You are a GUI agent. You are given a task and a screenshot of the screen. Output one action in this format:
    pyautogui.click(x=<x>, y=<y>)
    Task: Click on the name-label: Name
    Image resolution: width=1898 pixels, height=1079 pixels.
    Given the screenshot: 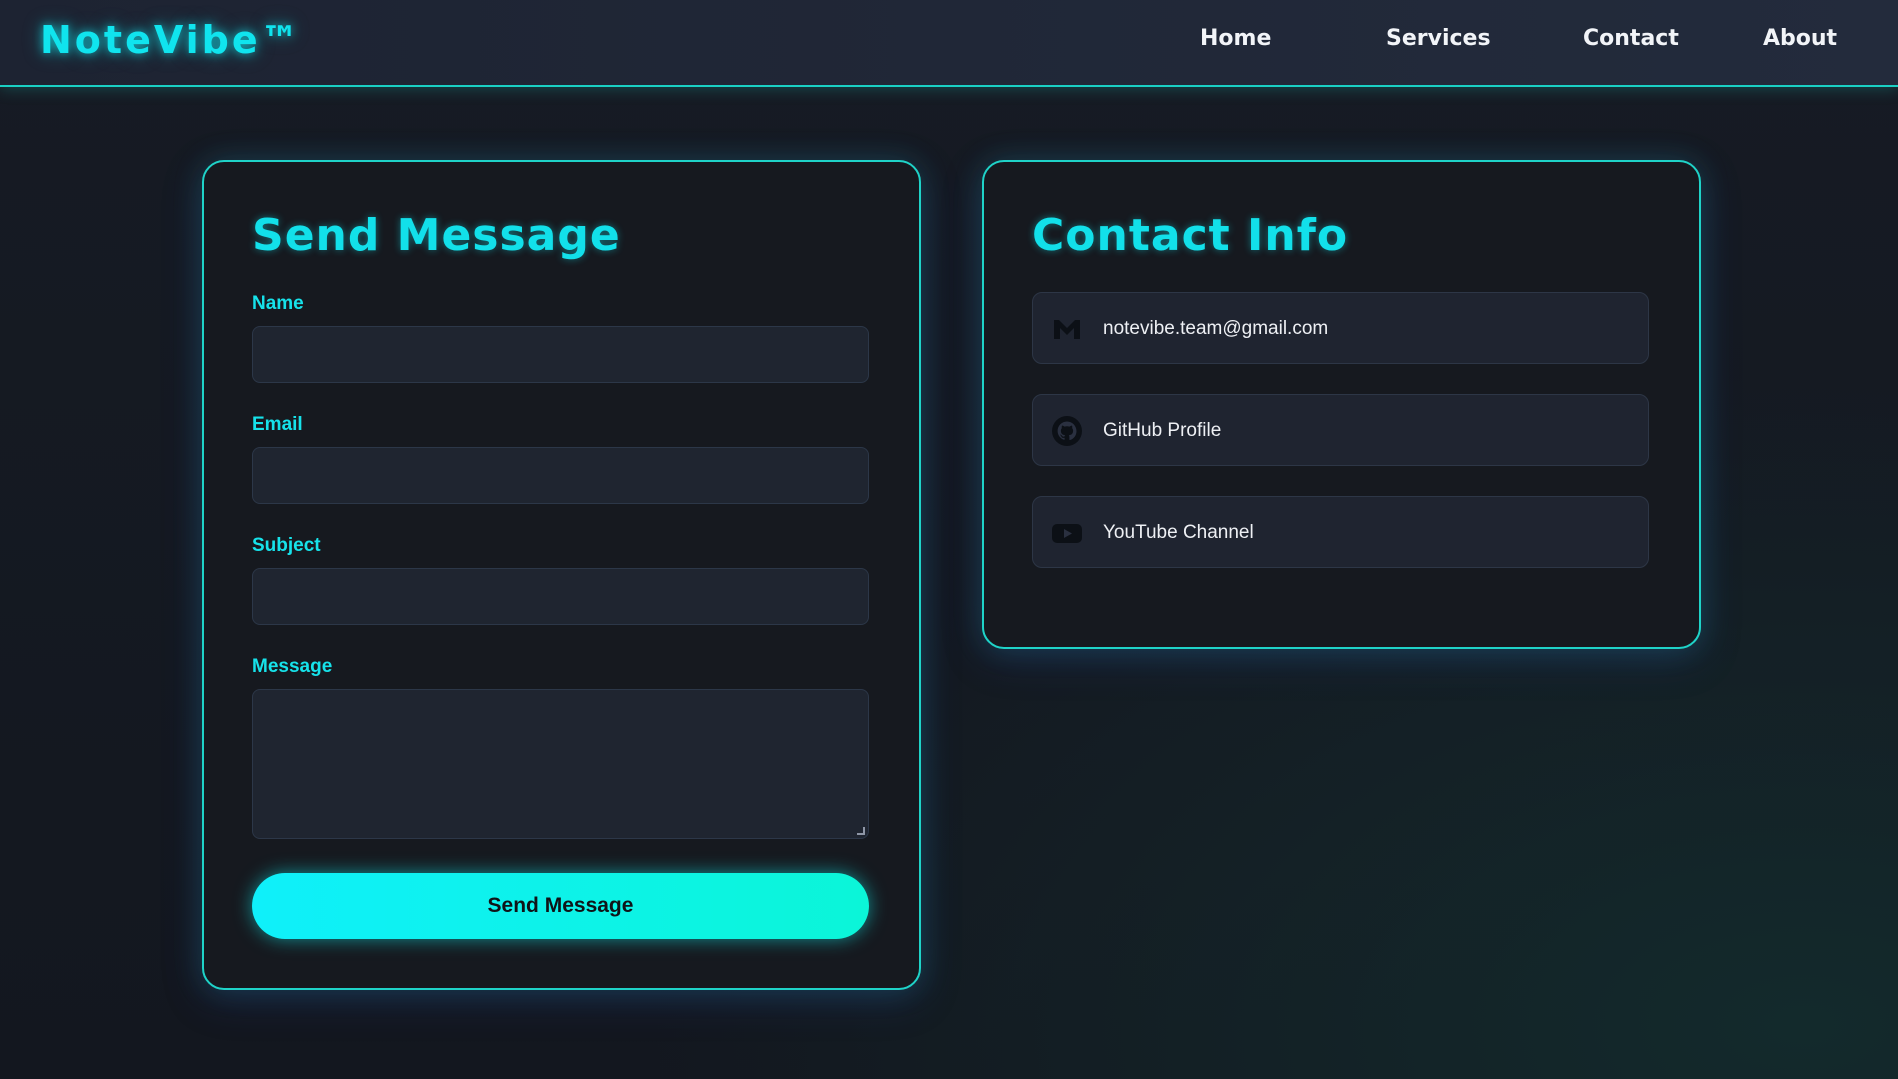 What is the action you would take?
    pyautogui.click(x=278, y=303)
    